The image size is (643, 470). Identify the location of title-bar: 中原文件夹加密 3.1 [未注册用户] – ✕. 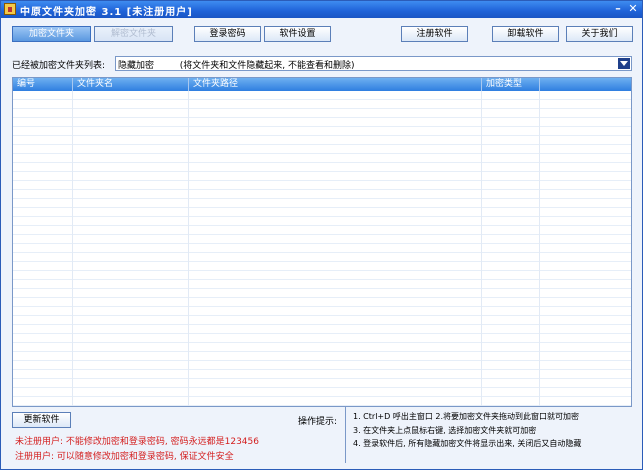
(321, 9).